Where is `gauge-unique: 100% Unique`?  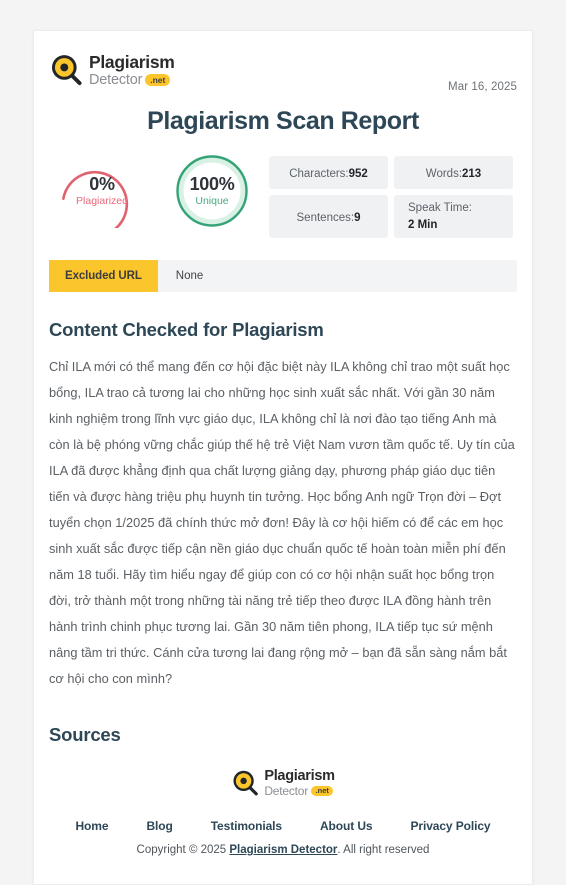
gauge-unique: 100% Unique is located at coordinates (212, 191).